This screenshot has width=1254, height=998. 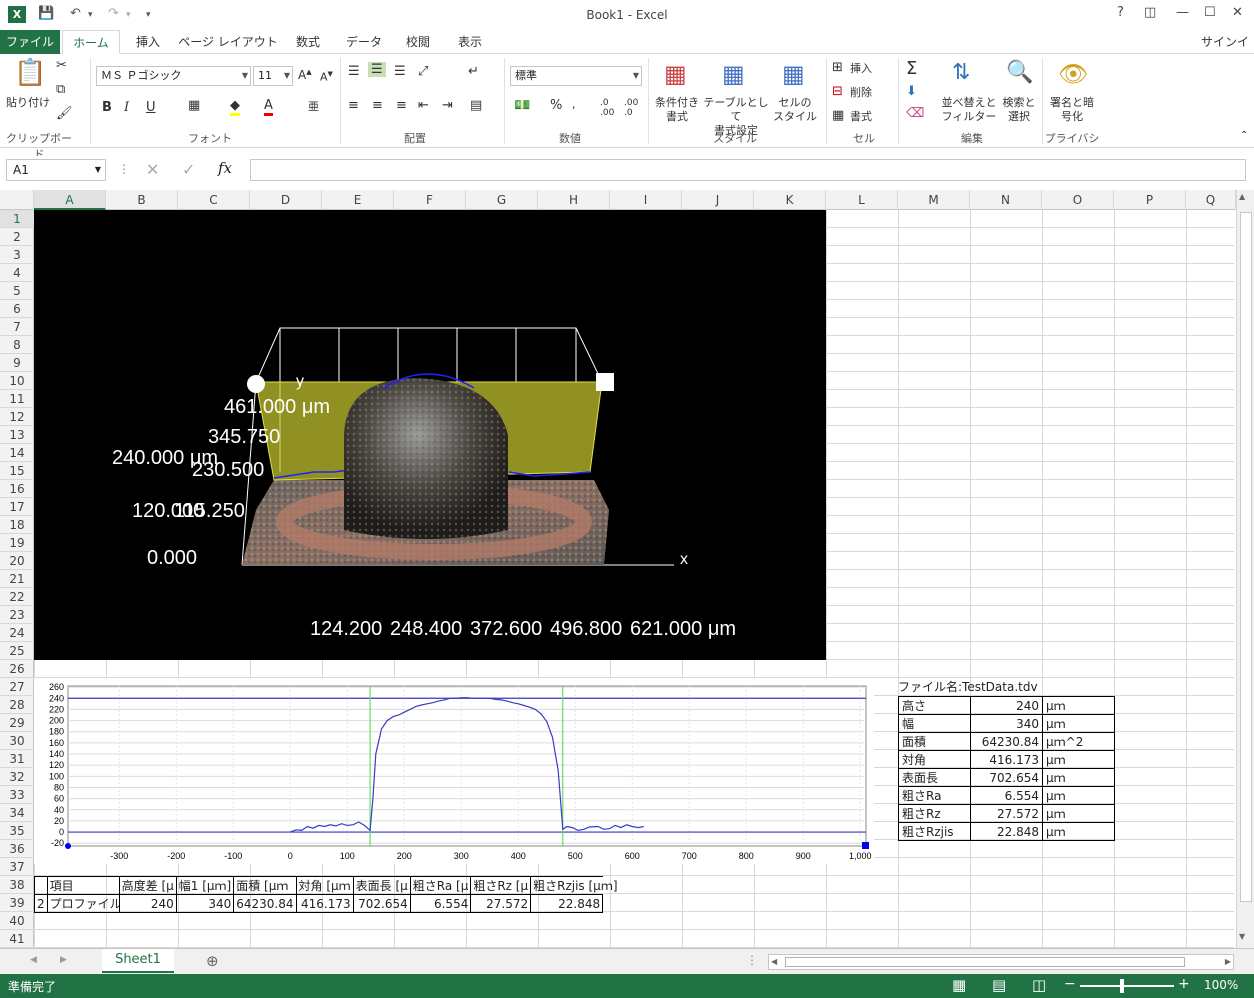 What do you see at coordinates (1122, 986) in the screenshot?
I see `zoom-slider-thumb` at bounding box center [1122, 986].